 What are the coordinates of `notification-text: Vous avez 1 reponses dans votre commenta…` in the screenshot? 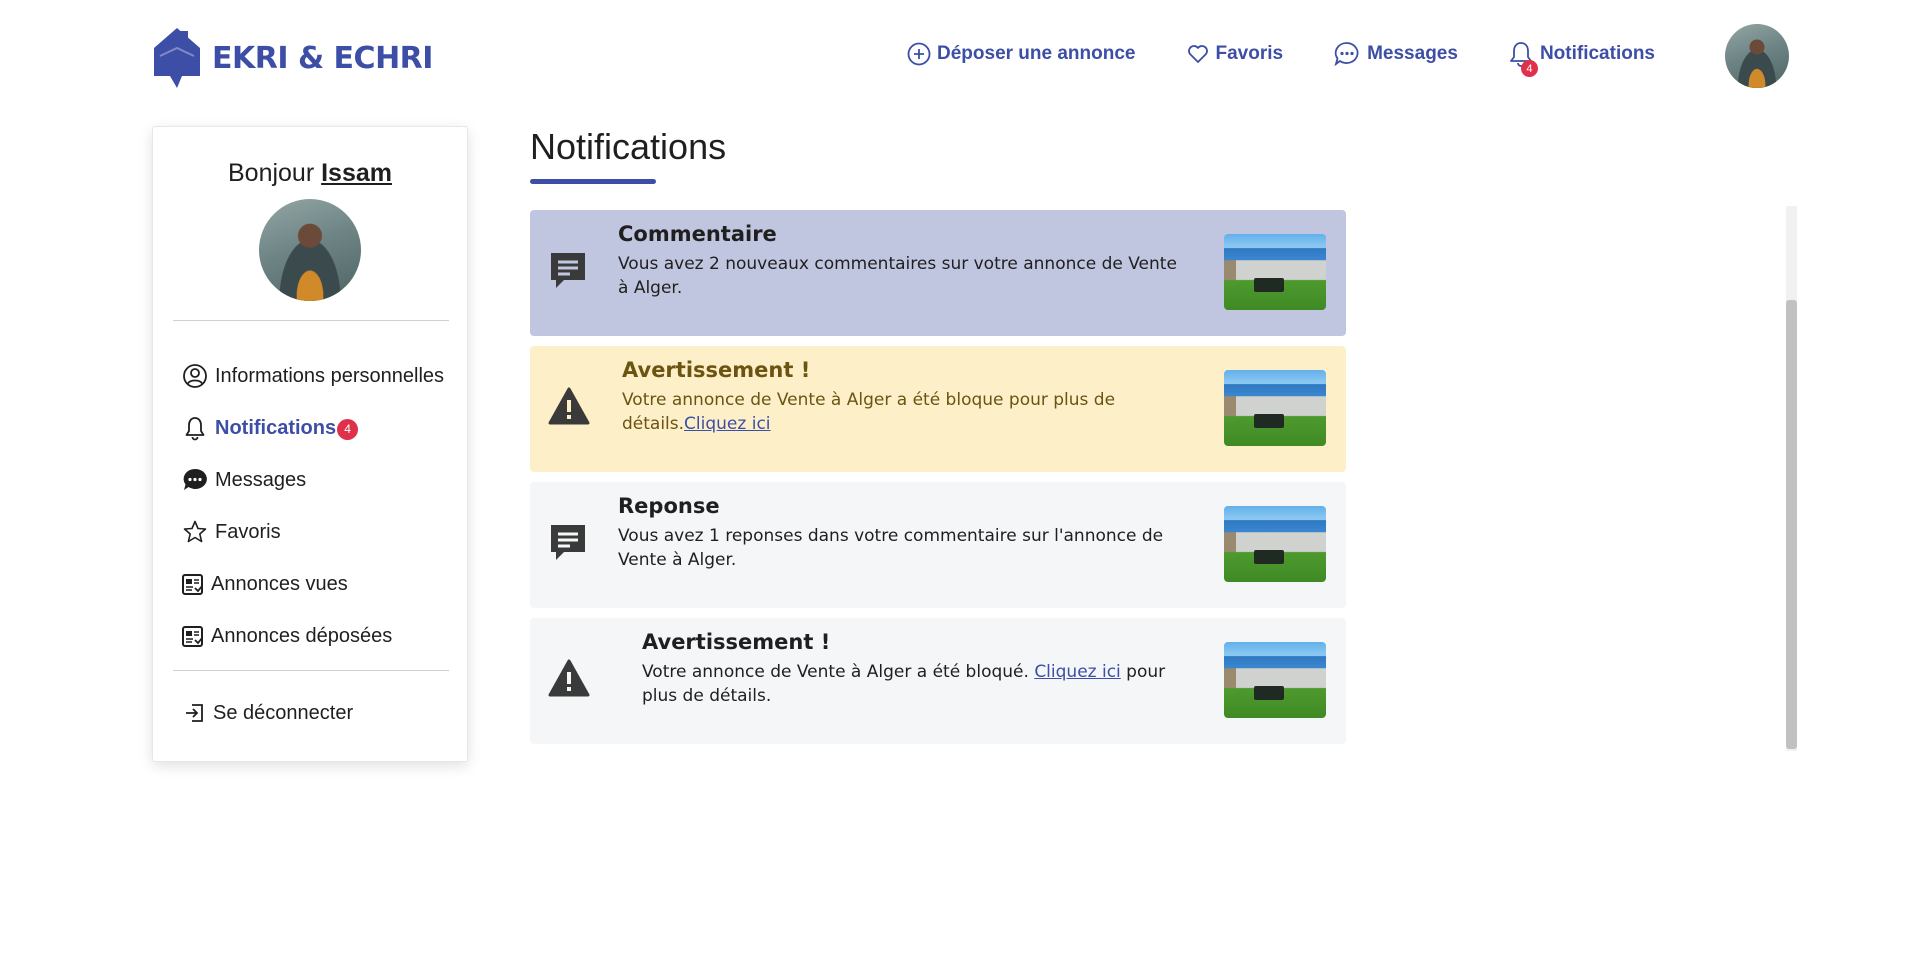 It's located at (891, 548).